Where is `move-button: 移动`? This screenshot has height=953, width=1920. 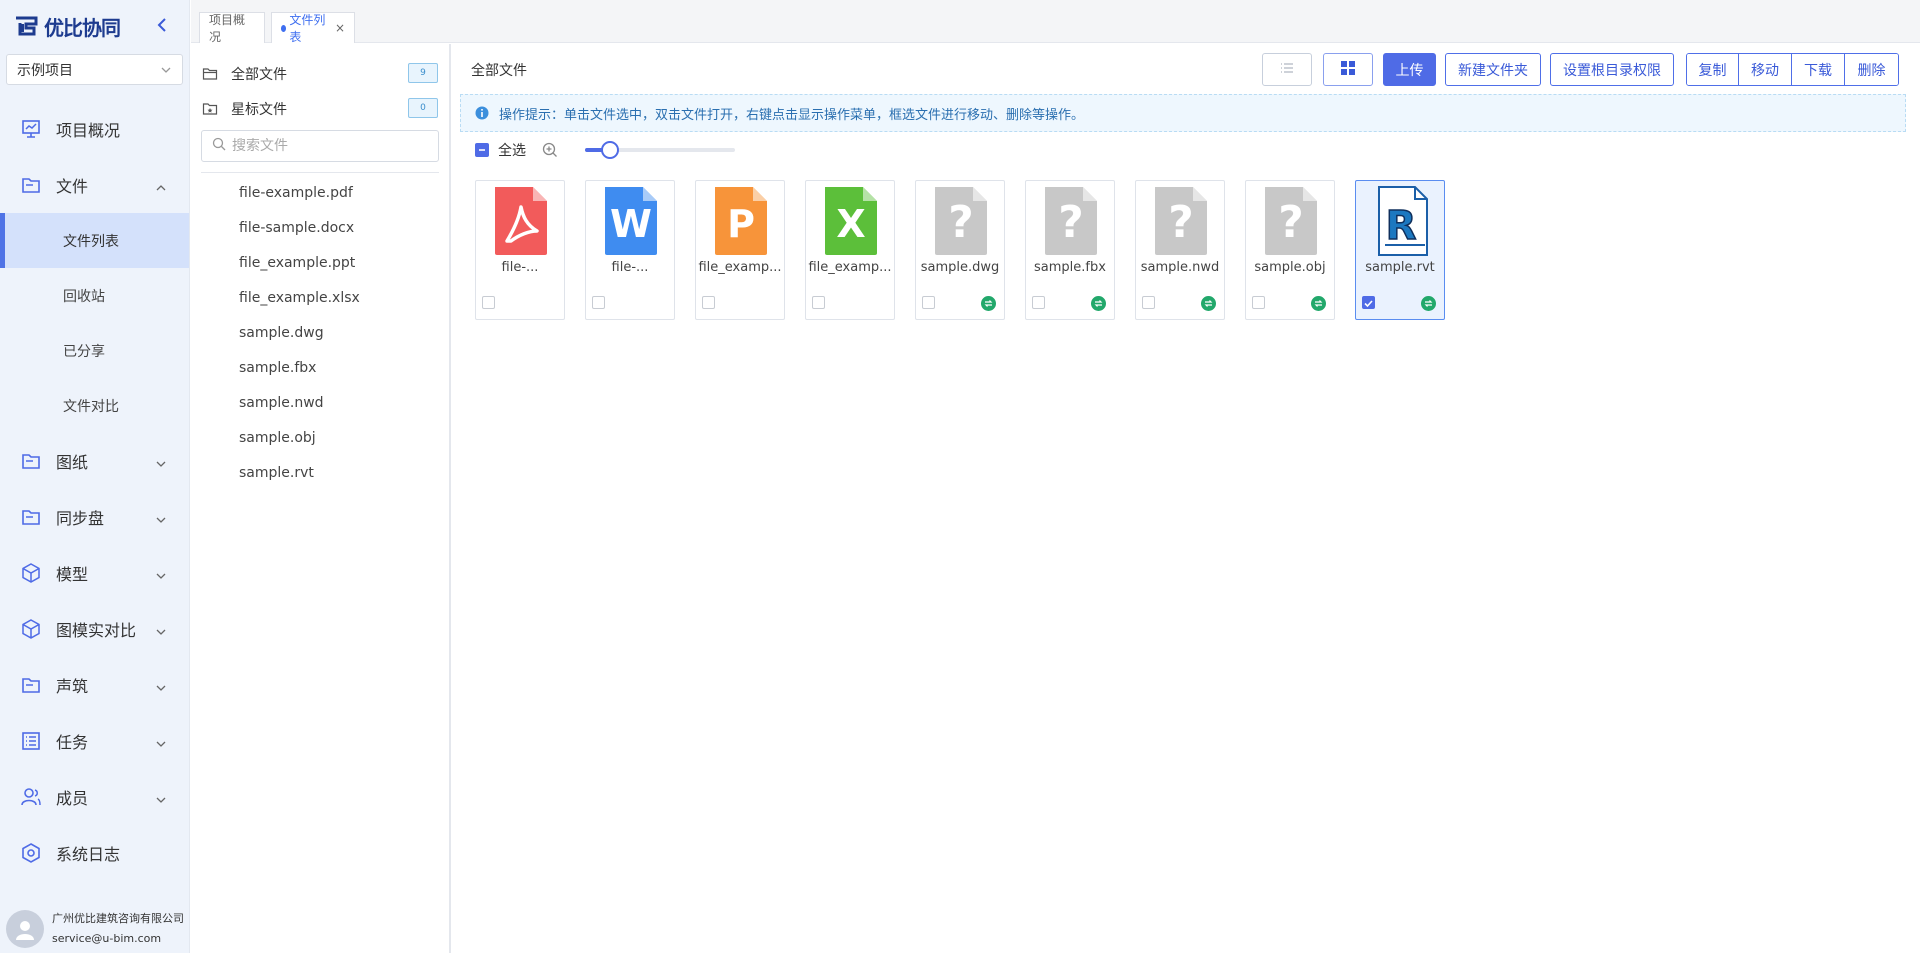
move-button: 移动 is located at coordinates (1765, 69).